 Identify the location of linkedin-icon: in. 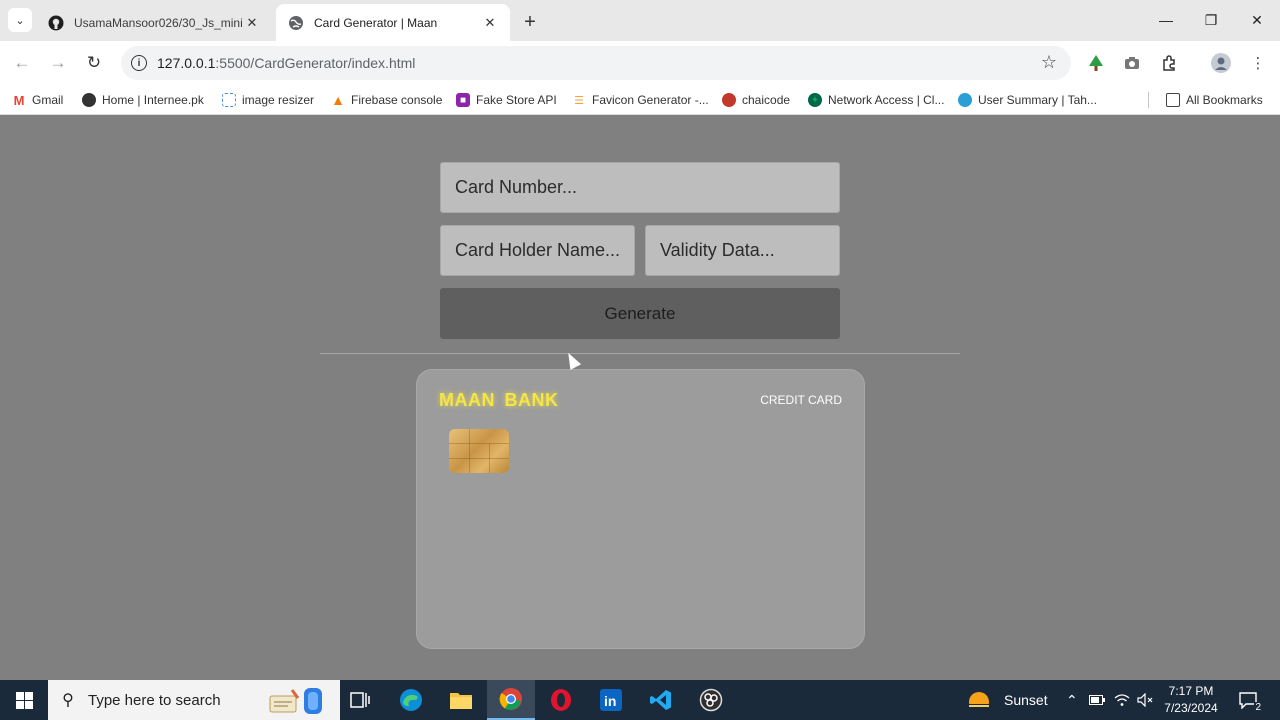
(611, 700).